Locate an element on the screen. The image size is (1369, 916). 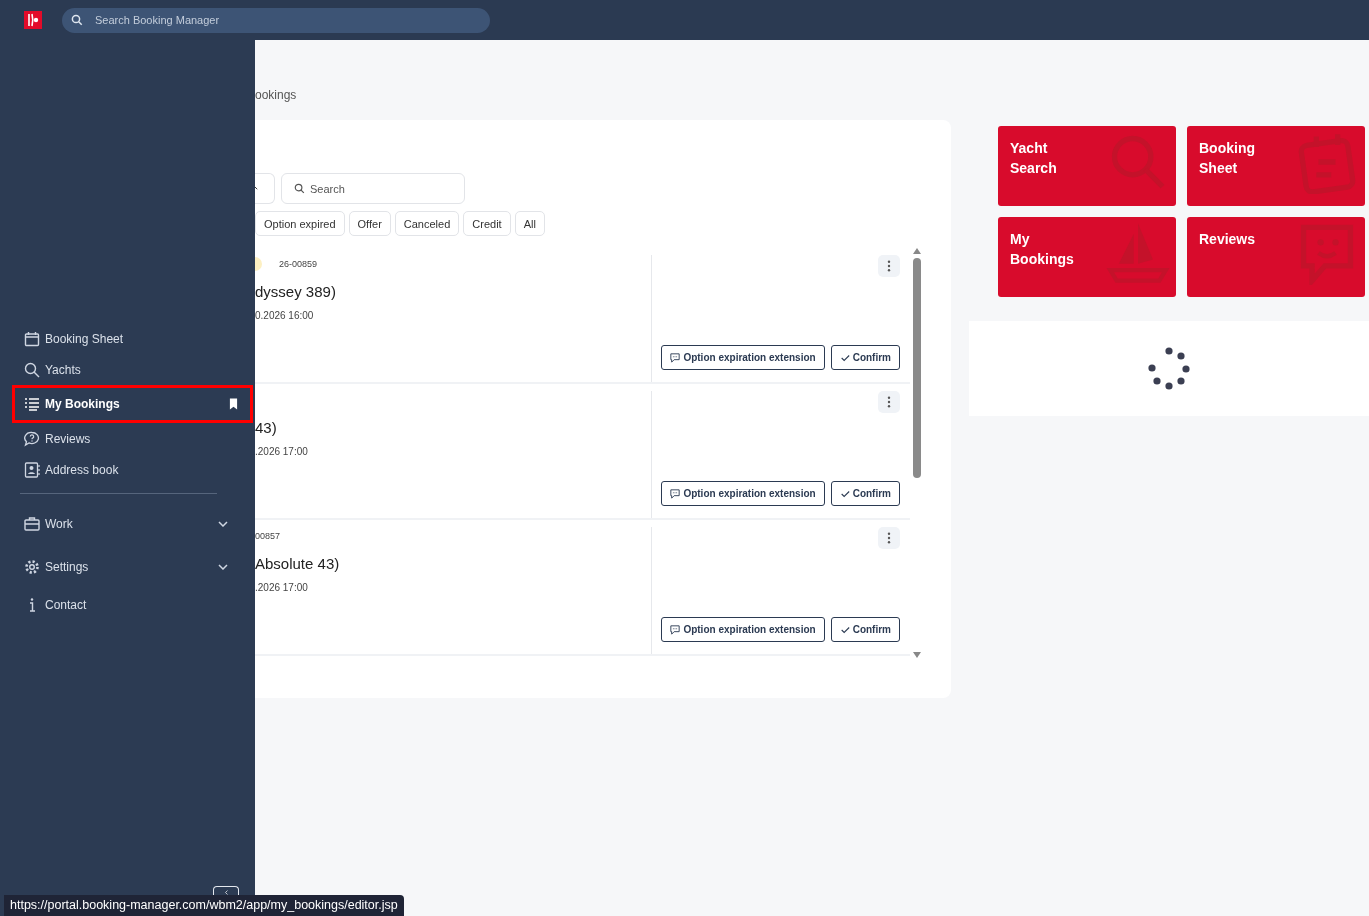
nav-item: Address book is located at coordinates (132, 469).